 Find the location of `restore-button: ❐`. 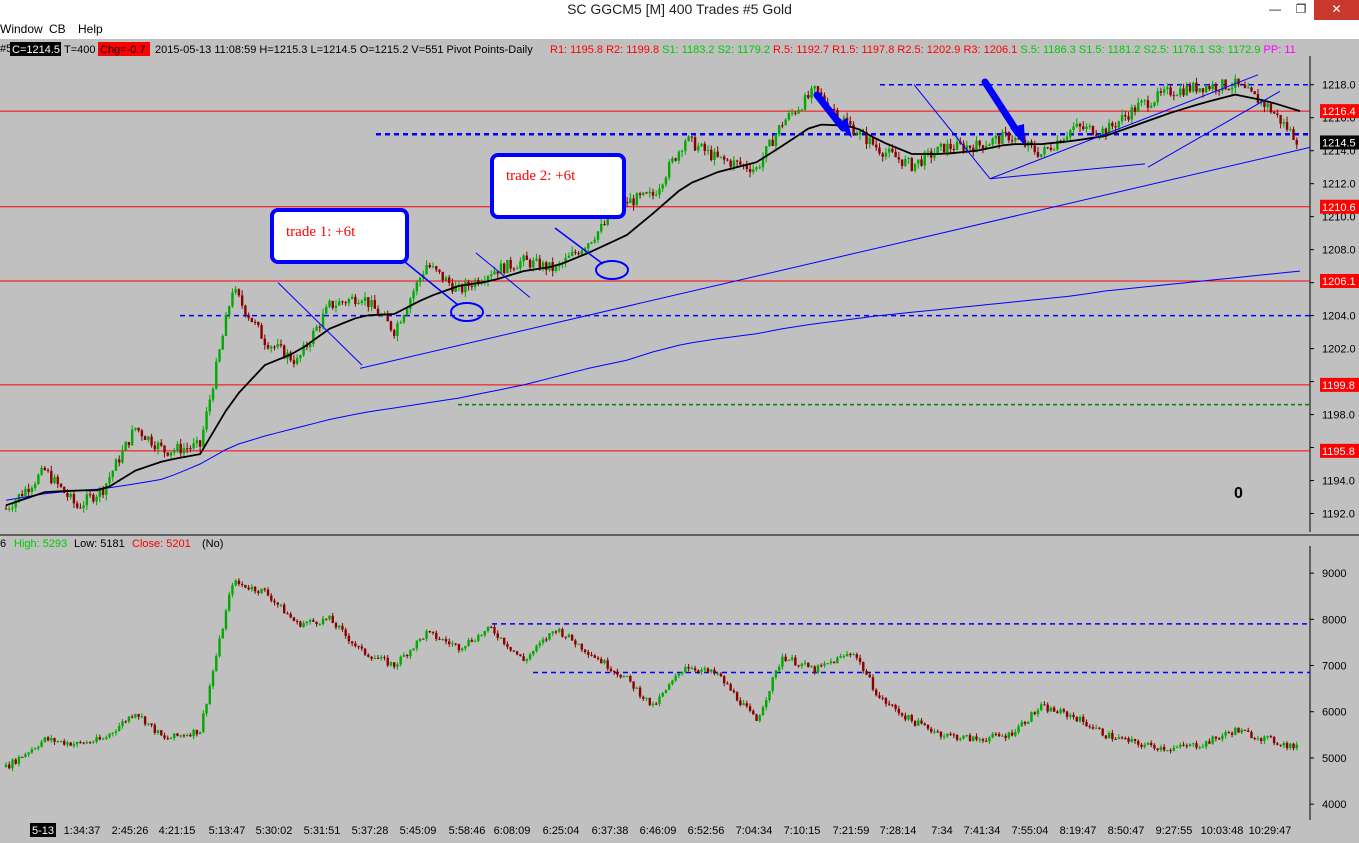

restore-button: ❐ is located at coordinates (1301, 10).